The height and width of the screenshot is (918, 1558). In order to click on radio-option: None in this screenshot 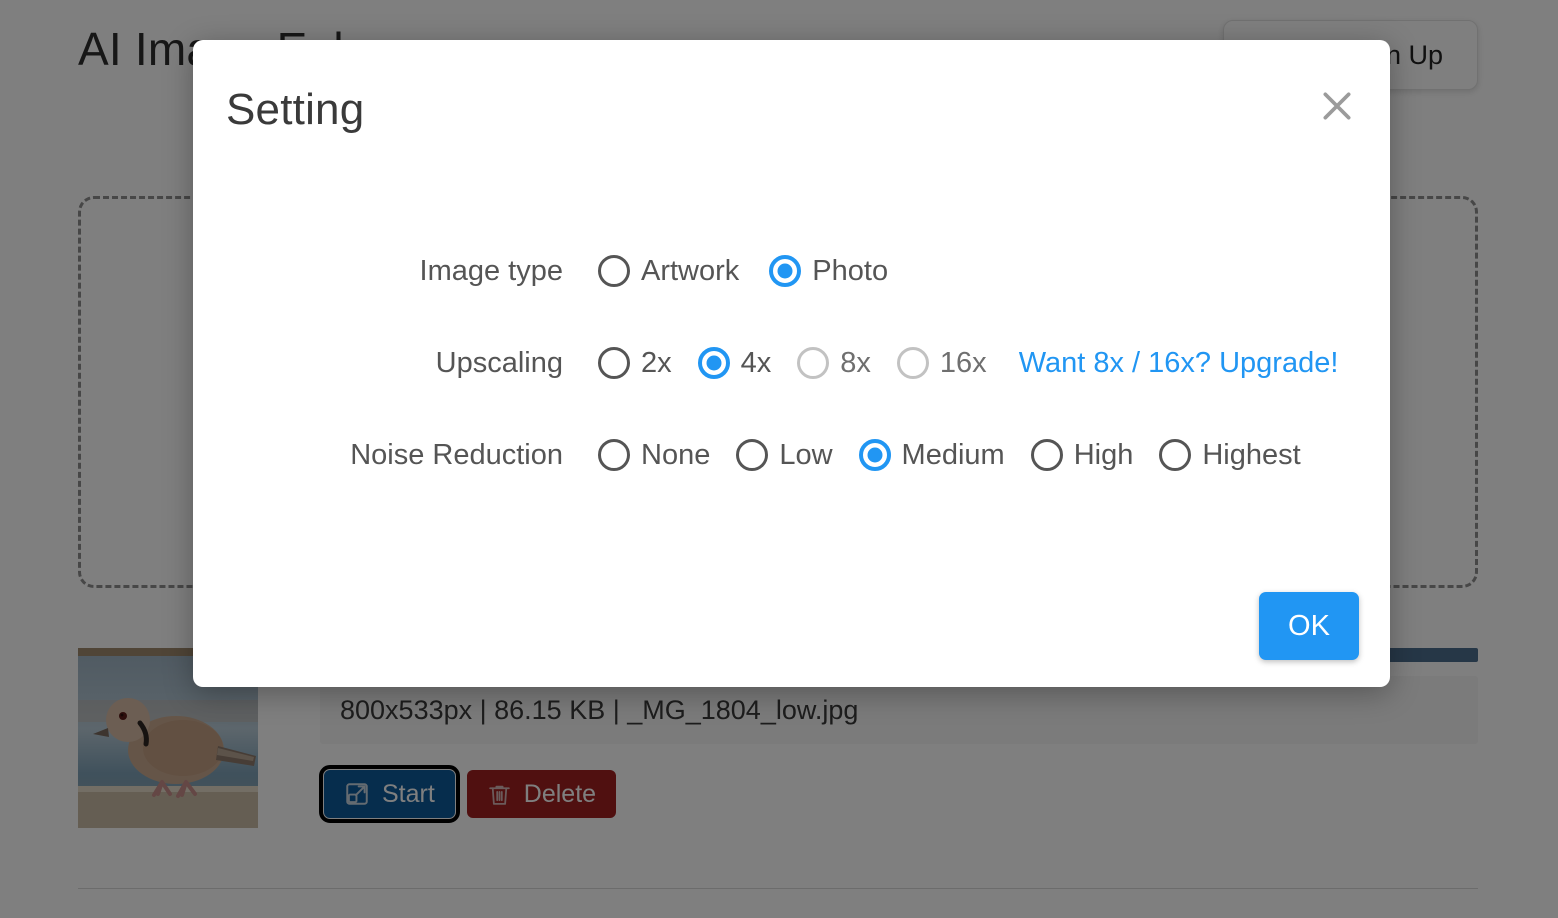, I will do `click(654, 455)`.